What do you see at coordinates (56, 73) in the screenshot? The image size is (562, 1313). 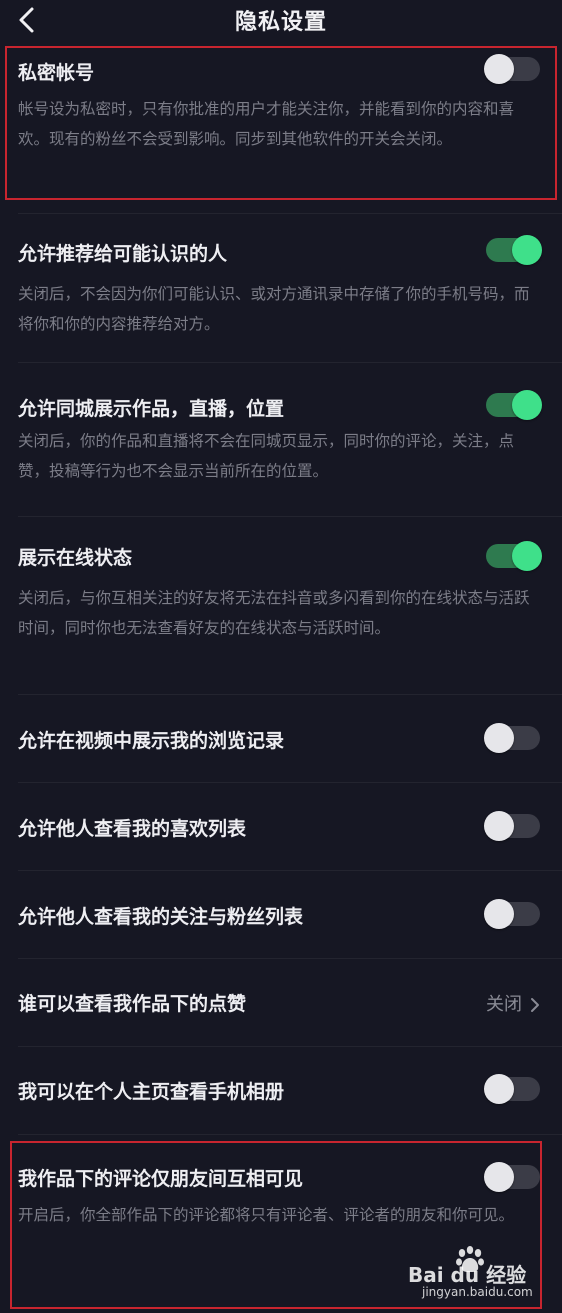 I see `setting-title: 私密帐号` at bounding box center [56, 73].